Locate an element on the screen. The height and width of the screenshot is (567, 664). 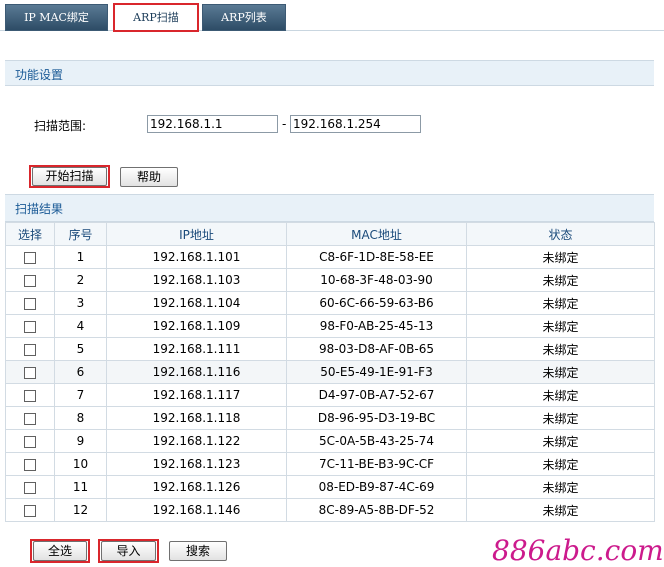
table-row: 6 192.168.1.116 50-E5-49-1E-91-F3 未绑定 is located at coordinates (330, 372).